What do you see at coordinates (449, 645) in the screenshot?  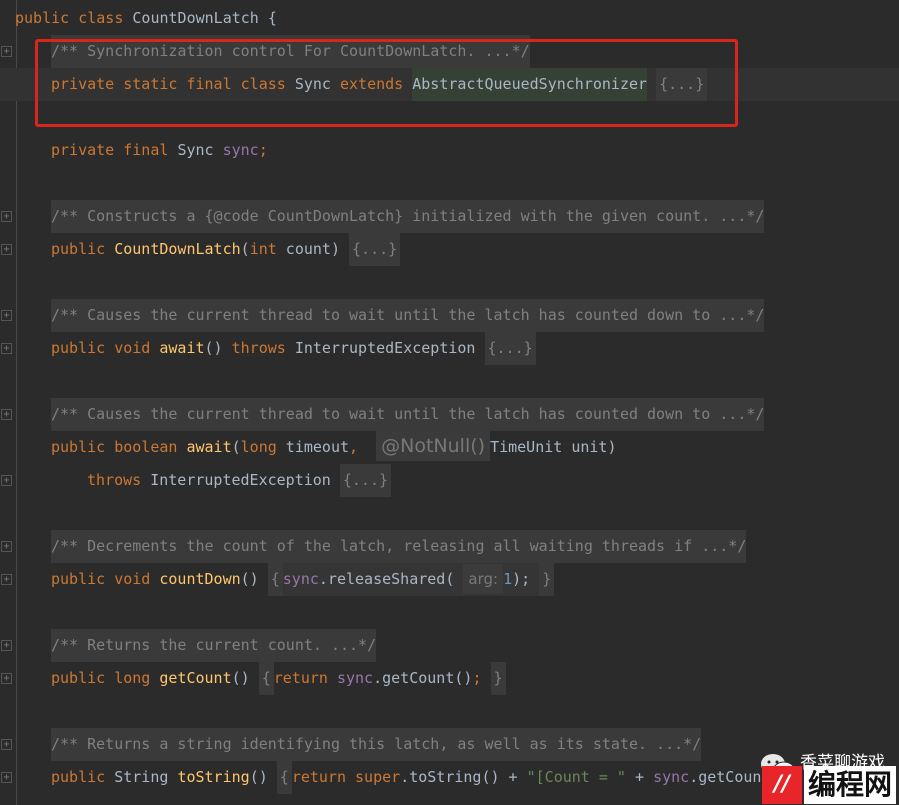 I see `code-line-doc-comment: /** Returns the current count. ...*/` at bounding box center [449, 645].